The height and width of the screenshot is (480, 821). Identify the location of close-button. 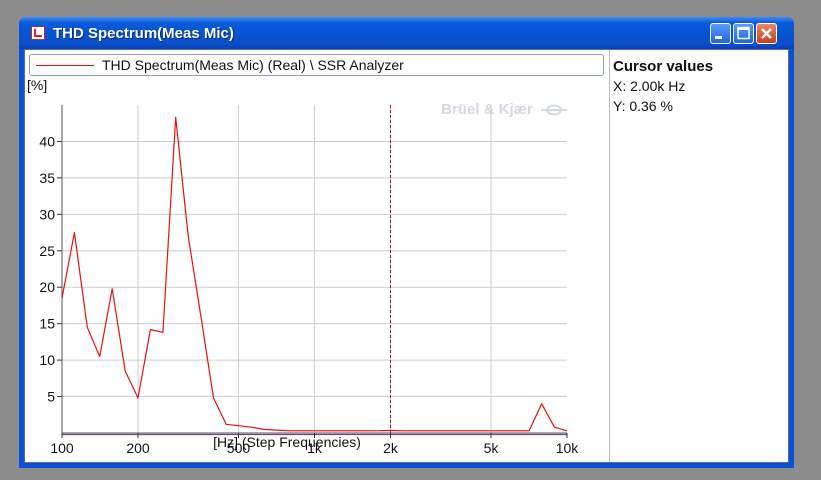
(766, 33).